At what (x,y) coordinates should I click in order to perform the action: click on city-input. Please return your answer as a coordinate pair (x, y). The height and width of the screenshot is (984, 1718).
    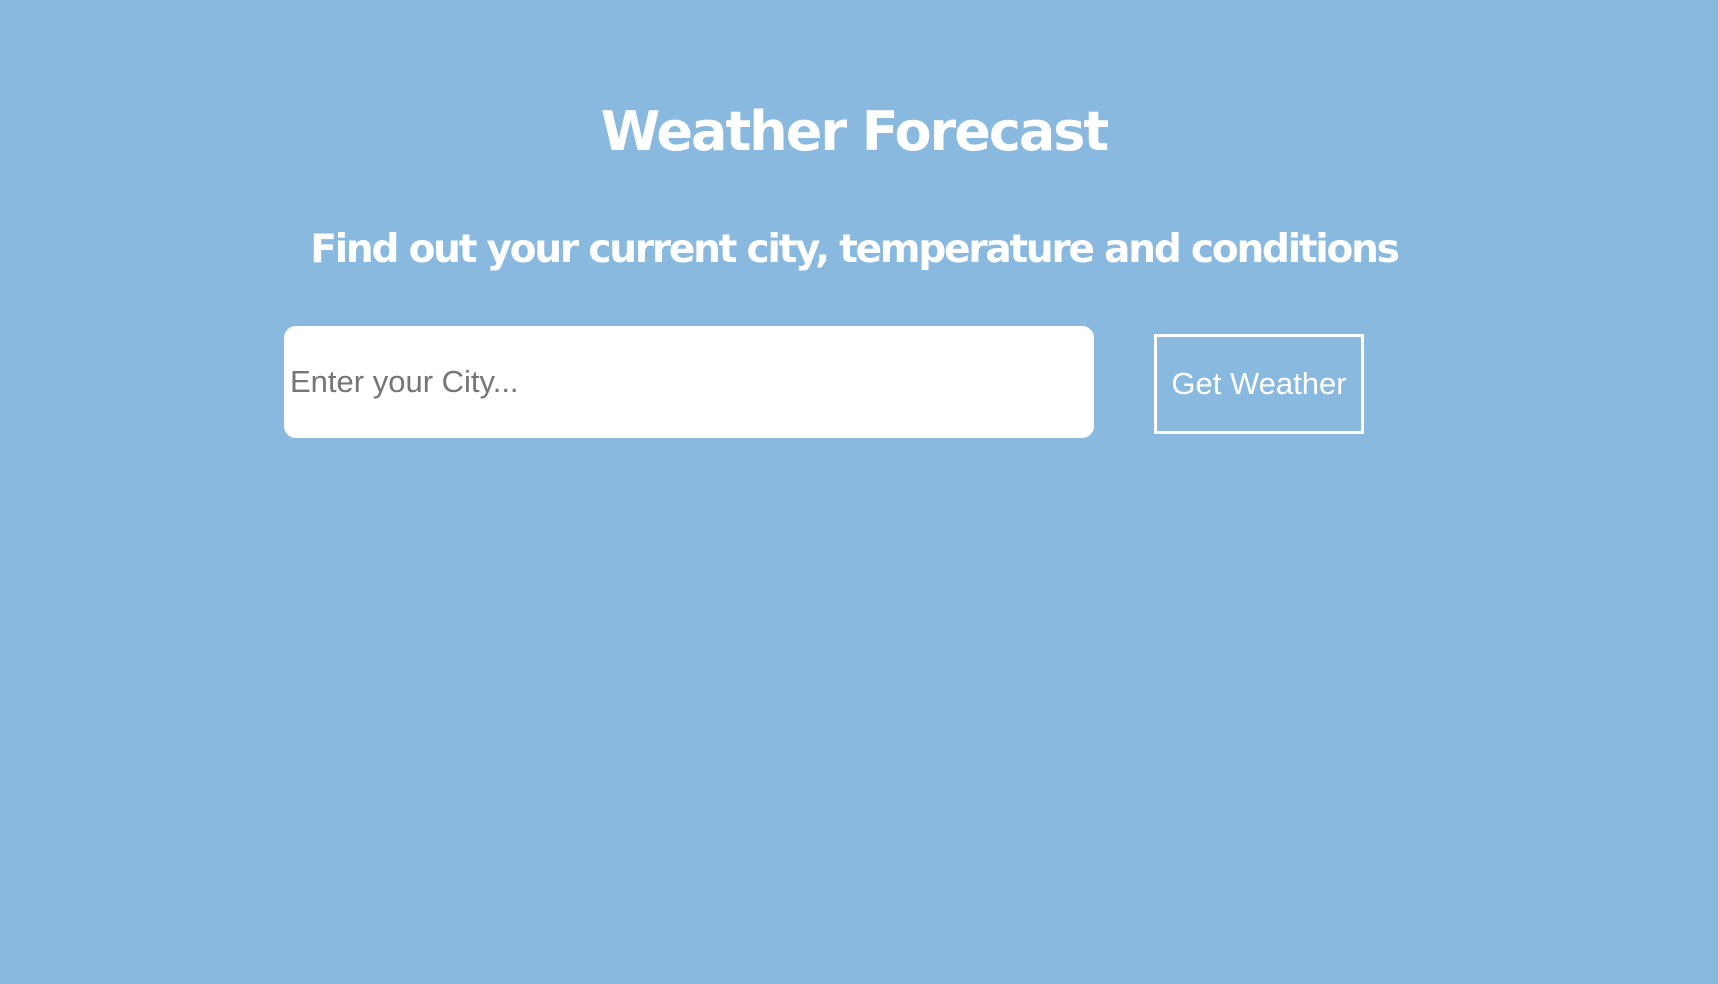
    Looking at the image, I should click on (689, 382).